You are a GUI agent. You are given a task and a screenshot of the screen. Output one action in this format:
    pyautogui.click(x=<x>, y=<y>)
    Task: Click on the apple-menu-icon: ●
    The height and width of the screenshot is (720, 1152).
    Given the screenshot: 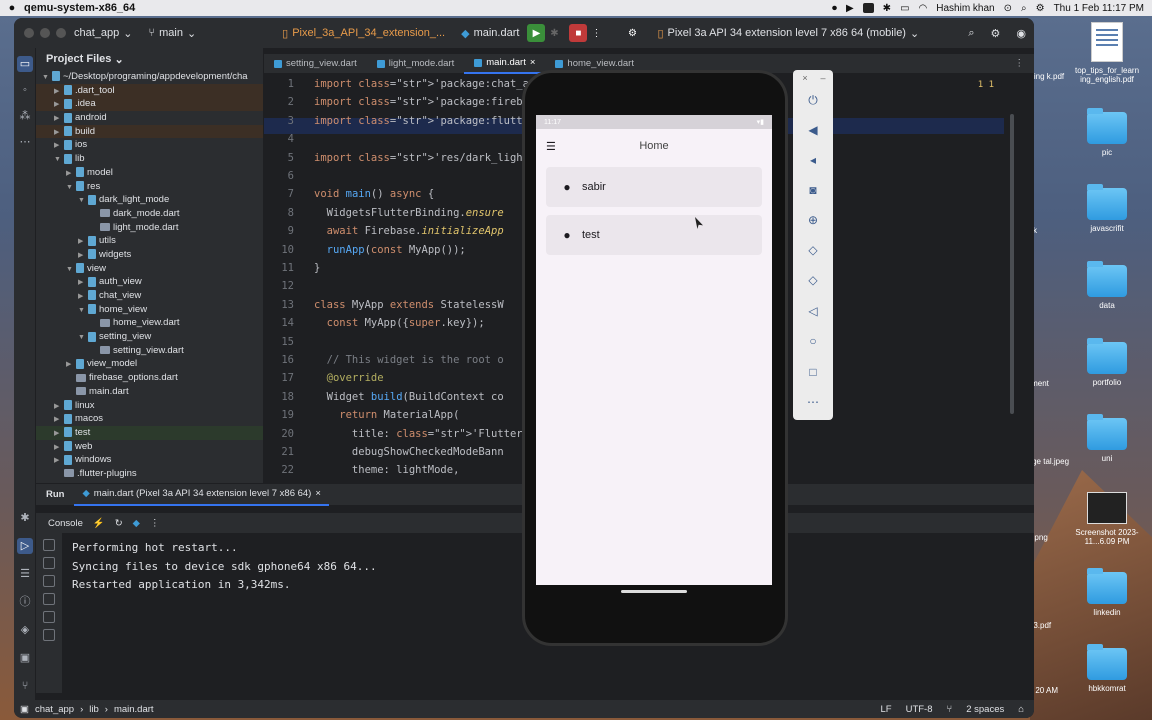 What is the action you would take?
    pyautogui.click(x=12, y=8)
    